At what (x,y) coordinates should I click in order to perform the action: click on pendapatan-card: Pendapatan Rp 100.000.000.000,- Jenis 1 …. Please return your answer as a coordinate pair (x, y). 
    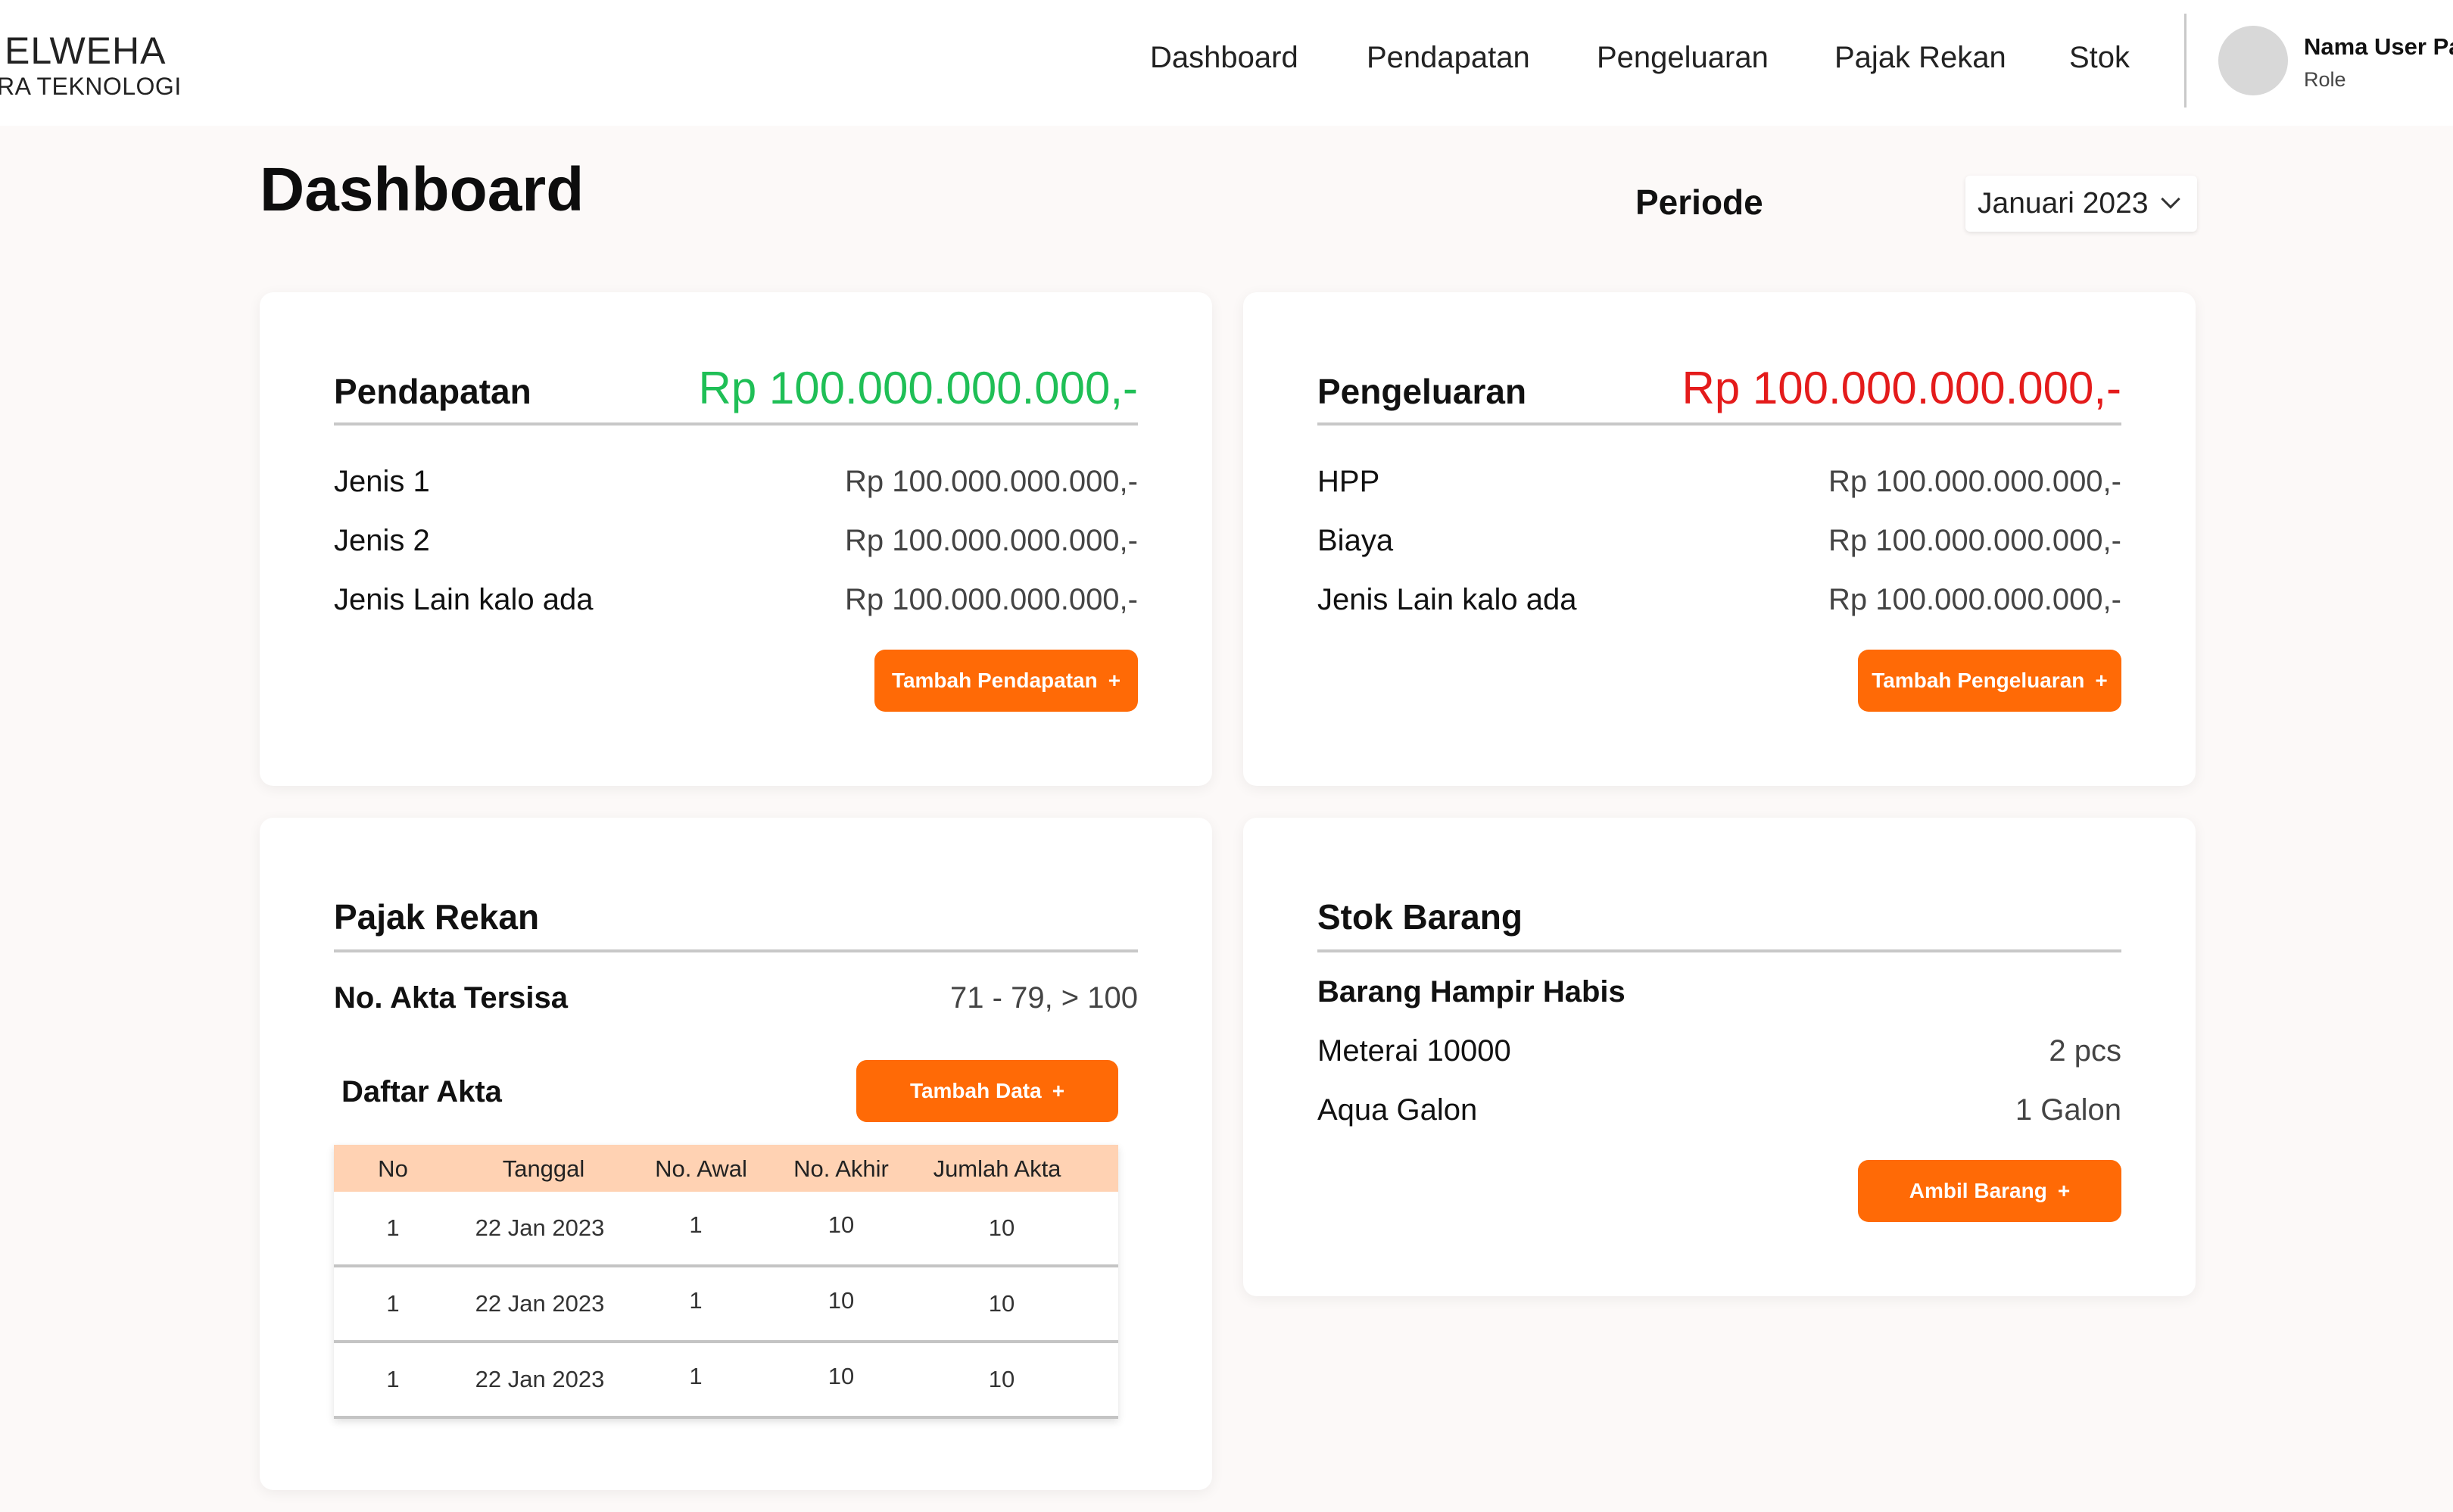
    Looking at the image, I should click on (736, 539).